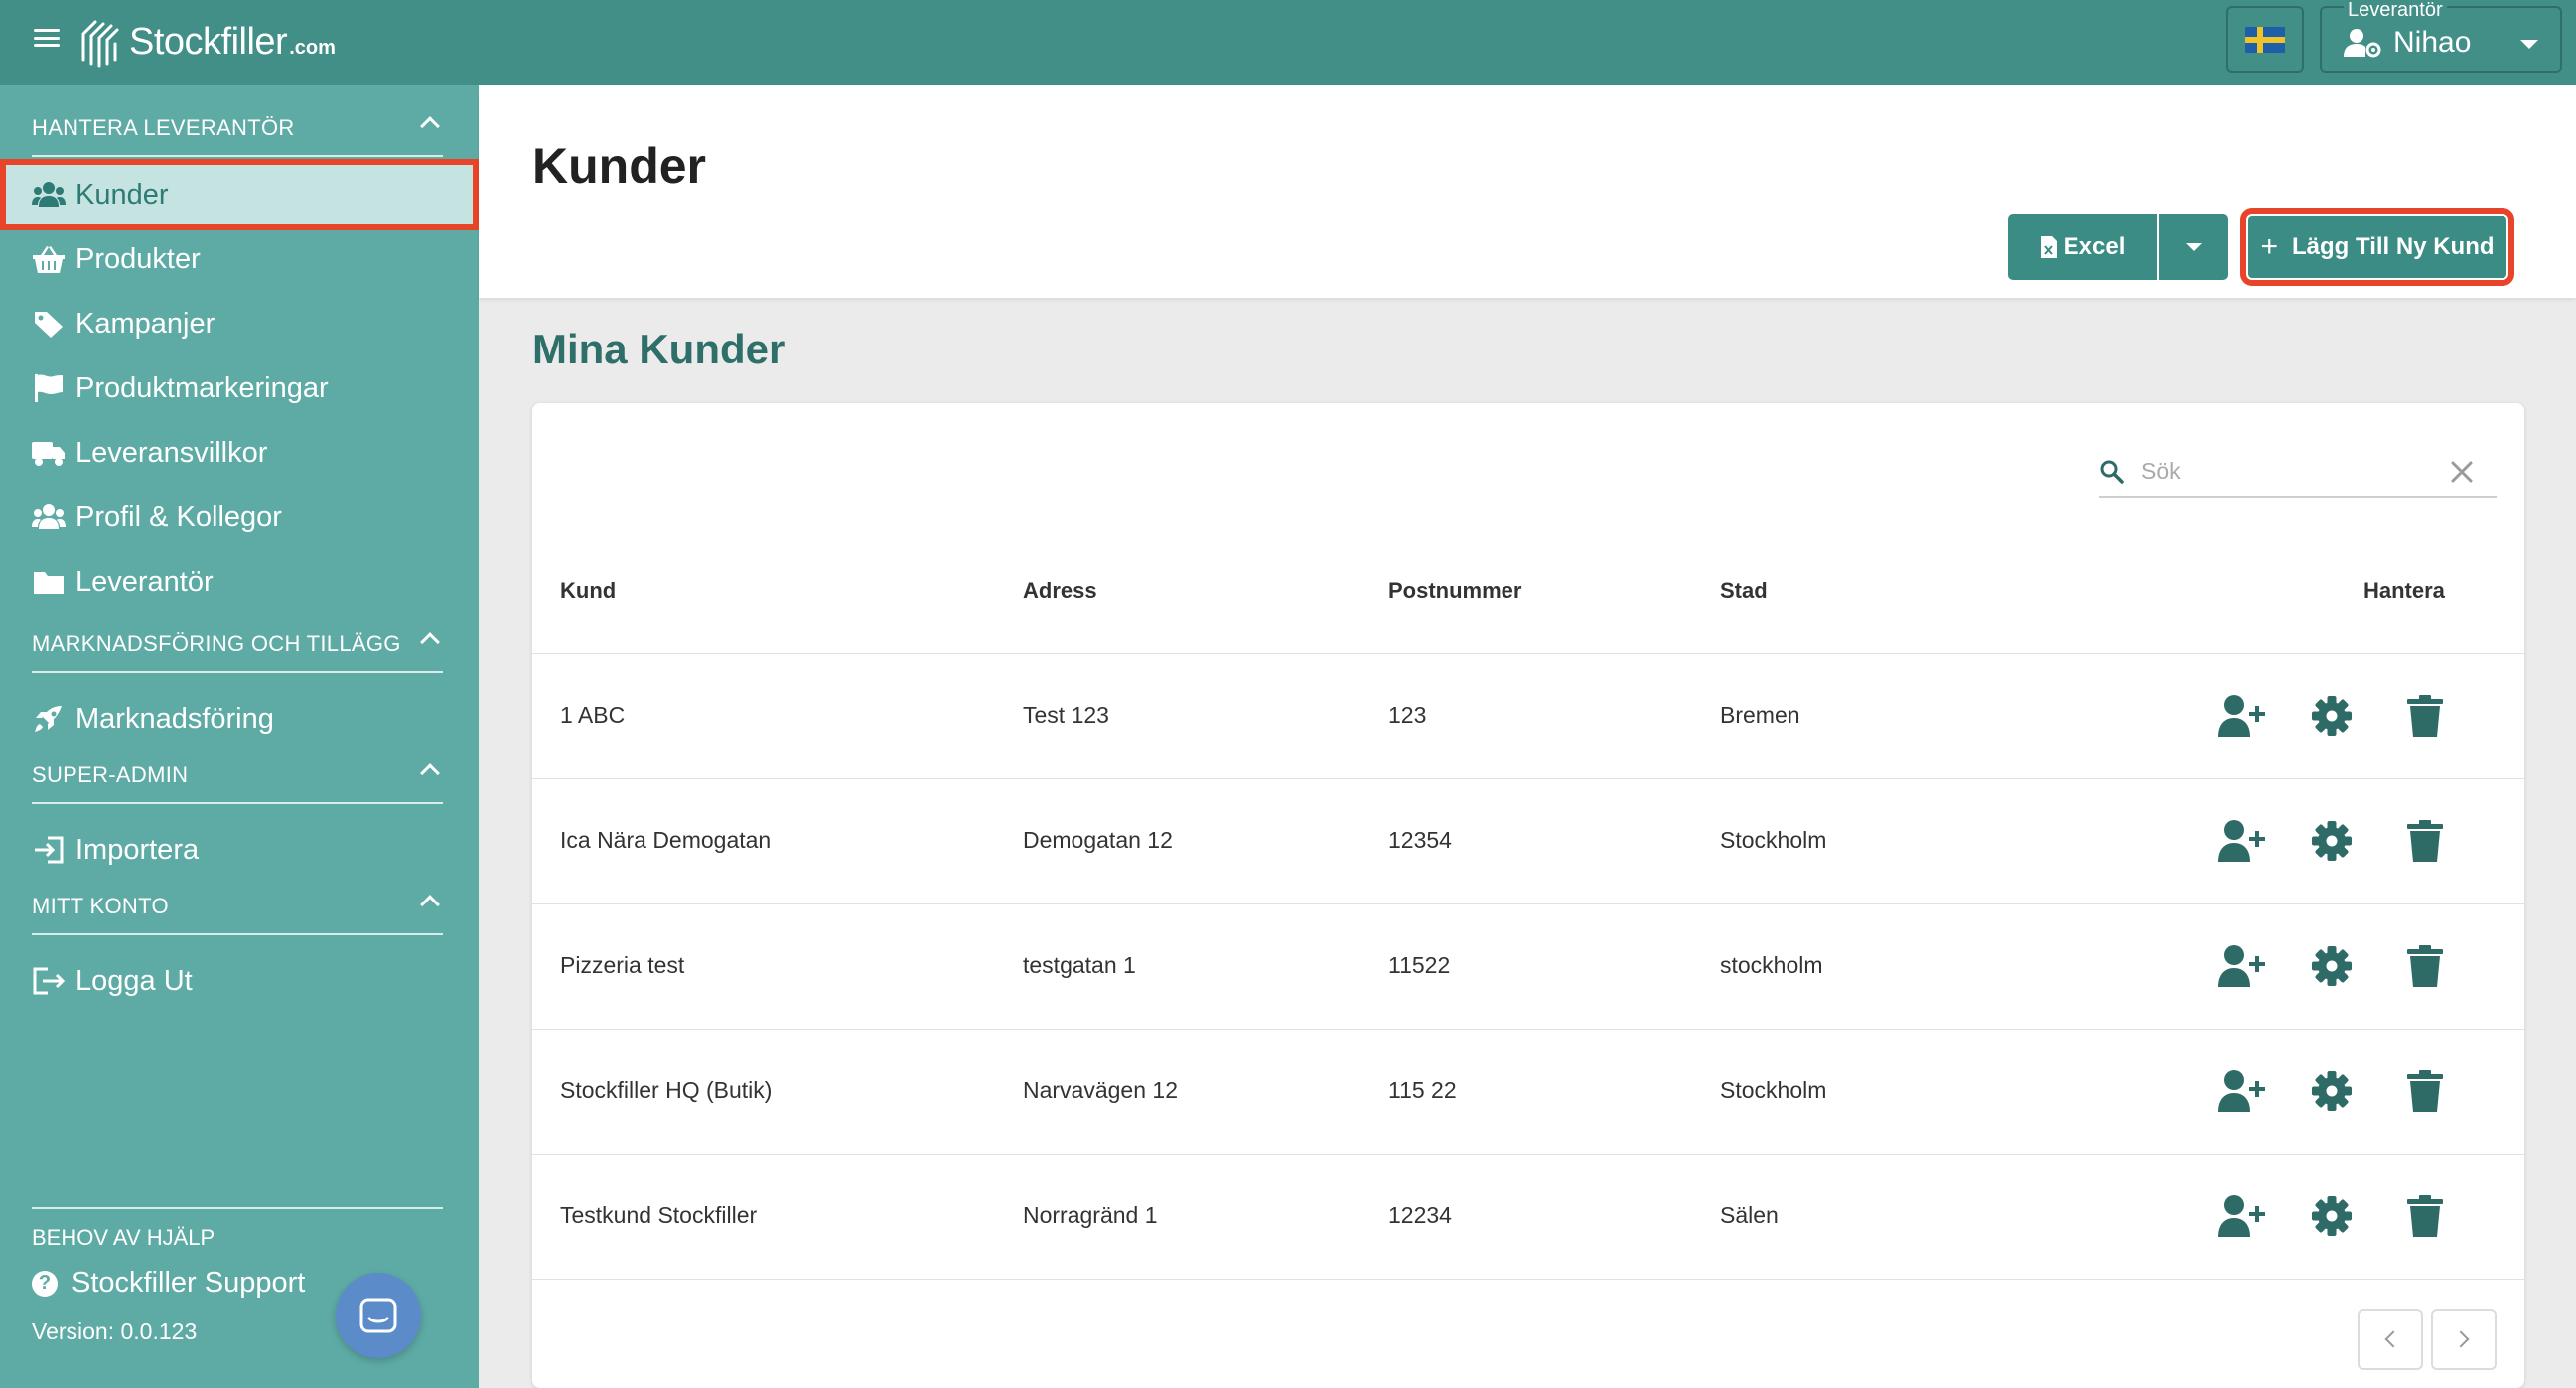  What do you see at coordinates (1760, 715) in the screenshot?
I see `cell-stad: Bremen` at bounding box center [1760, 715].